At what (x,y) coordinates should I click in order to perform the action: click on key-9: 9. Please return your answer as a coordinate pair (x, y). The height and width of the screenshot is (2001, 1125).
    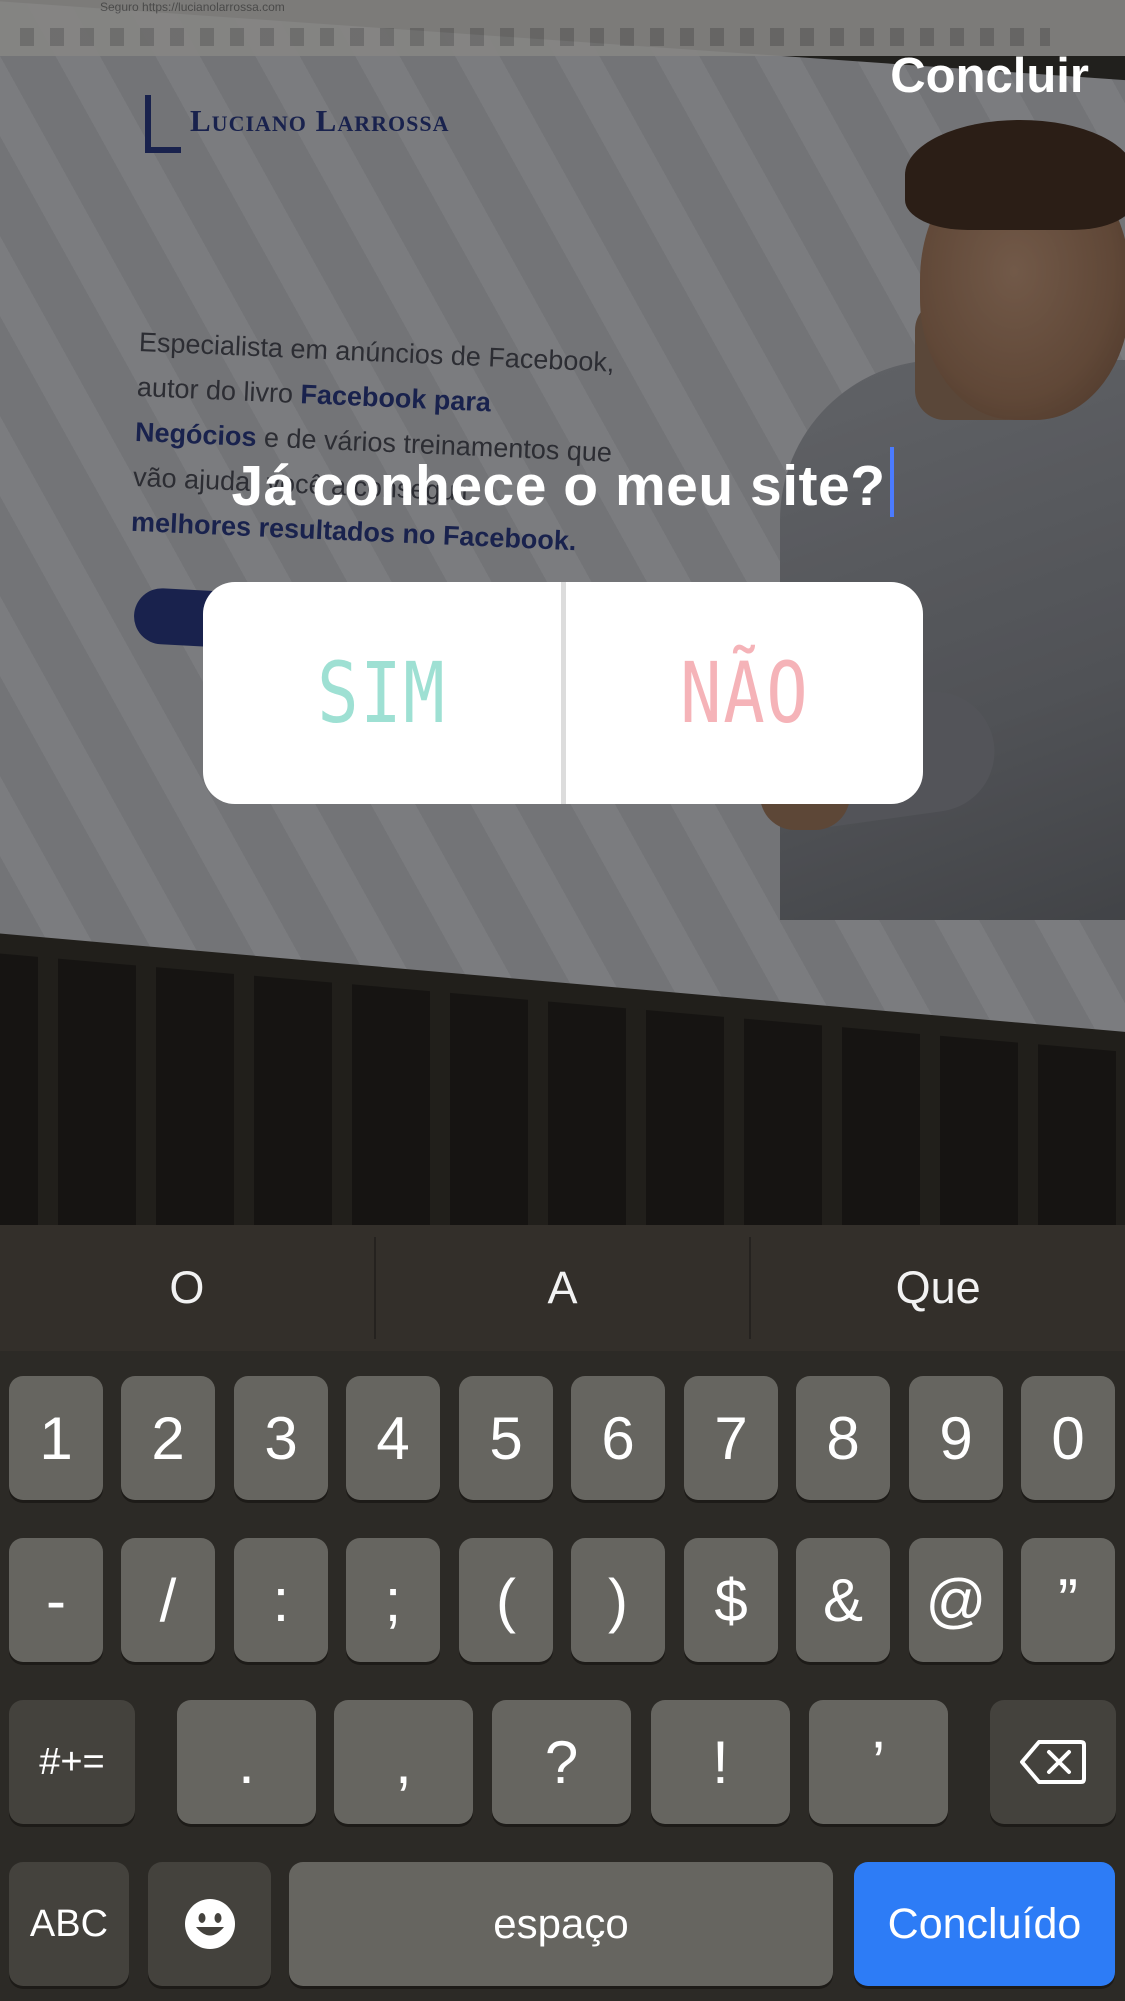
    Looking at the image, I should click on (956, 1438).